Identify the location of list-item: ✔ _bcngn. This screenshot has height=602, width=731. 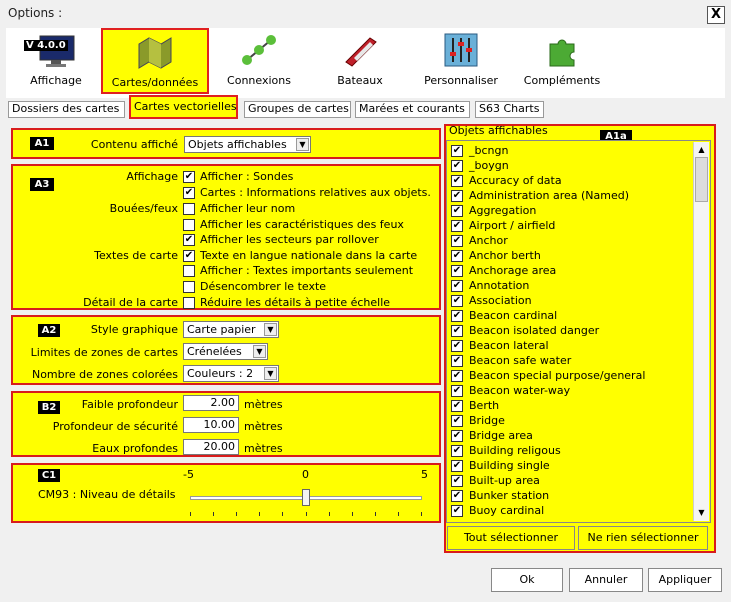
(571, 151).